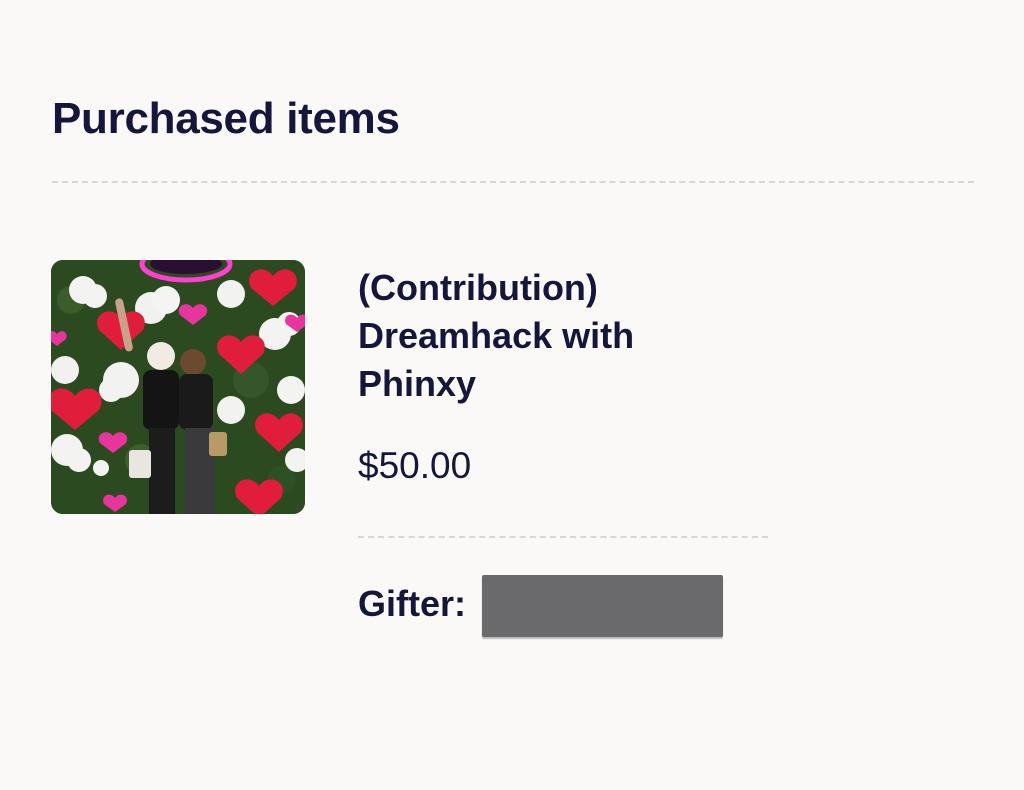 The height and width of the screenshot is (790, 1024). What do you see at coordinates (412, 603) in the screenshot?
I see `gifter-label: Gifter:` at bounding box center [412, 603].